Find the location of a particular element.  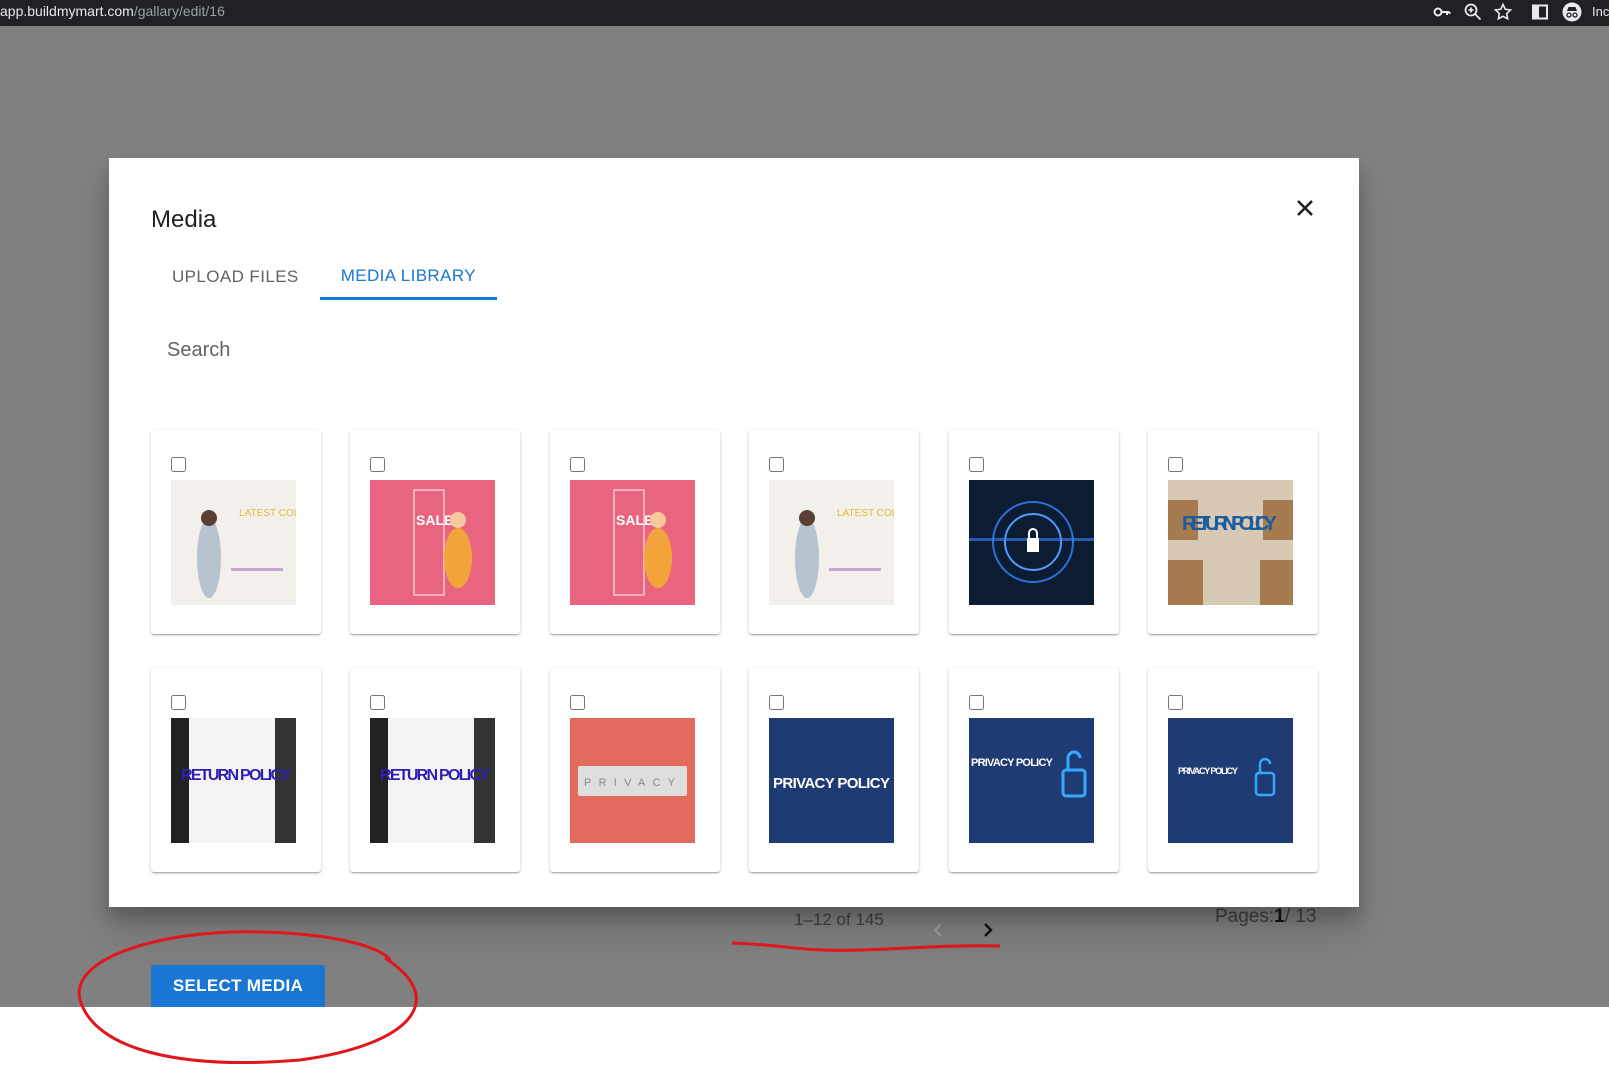

chevron-right-icon is located at coordinates (988, 930).